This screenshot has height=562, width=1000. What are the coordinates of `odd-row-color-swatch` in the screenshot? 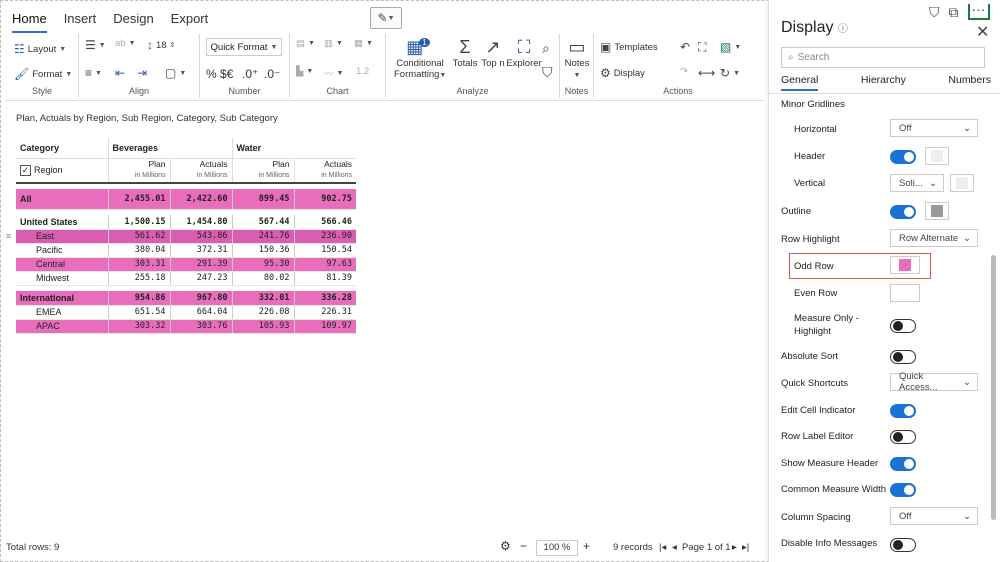 It's located at (905, 265).